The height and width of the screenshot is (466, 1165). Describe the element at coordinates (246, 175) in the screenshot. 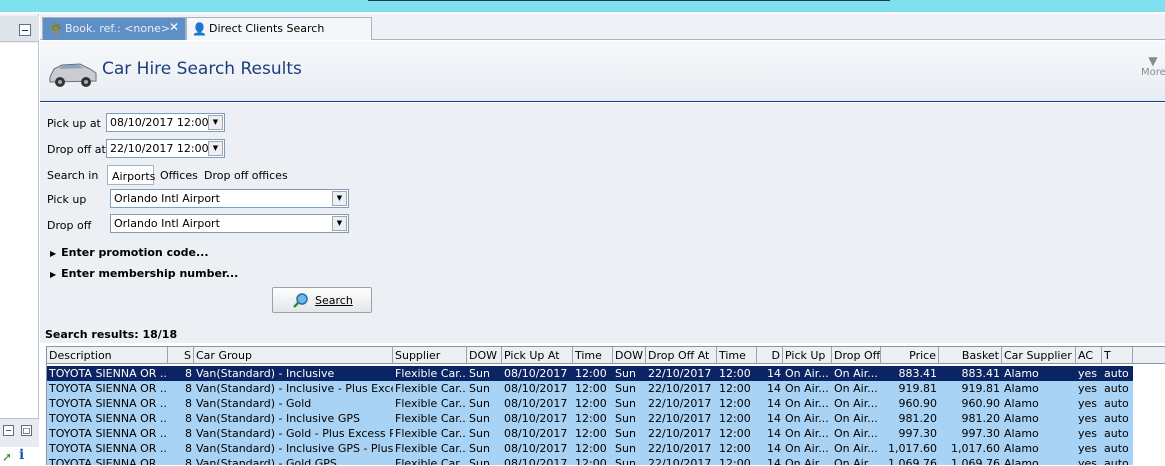

I see `search-in-dropoff-offices: Drop off offices` at that location.